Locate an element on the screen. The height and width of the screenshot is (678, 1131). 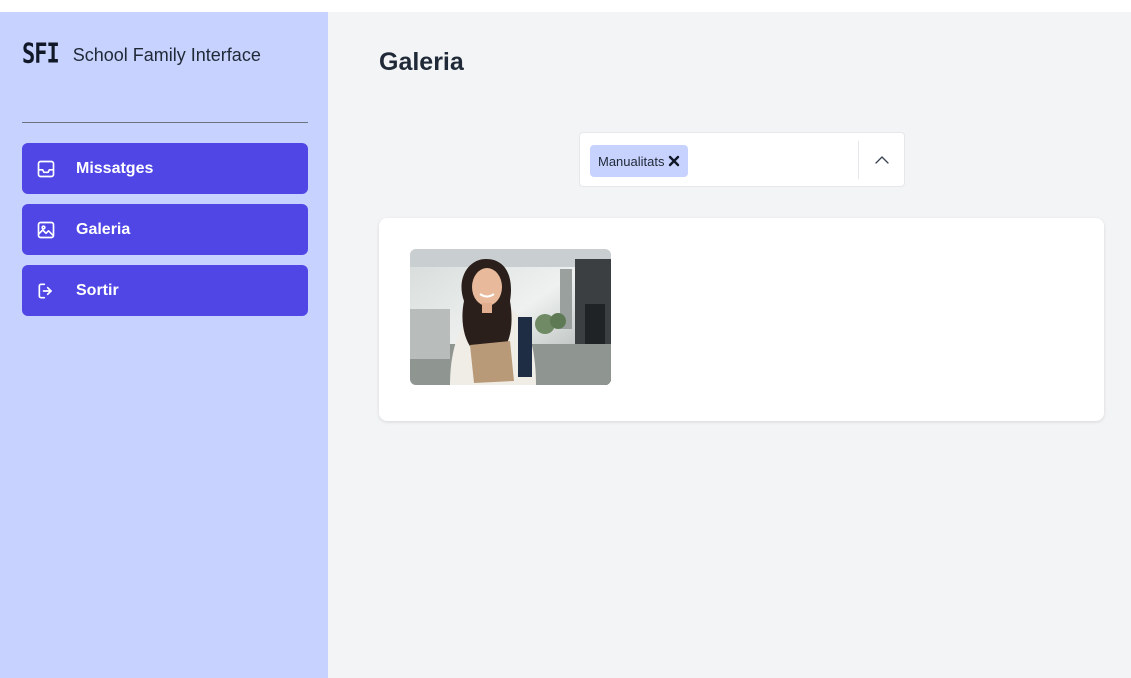
brand: SFI School Family Interface is located at coordinates (141, 54).